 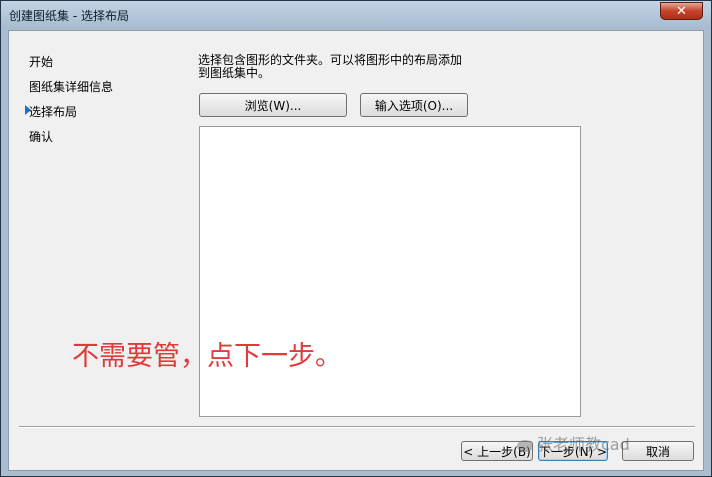 I want to click on next-button: 下一步(N) >, so click(x=573, y=451).